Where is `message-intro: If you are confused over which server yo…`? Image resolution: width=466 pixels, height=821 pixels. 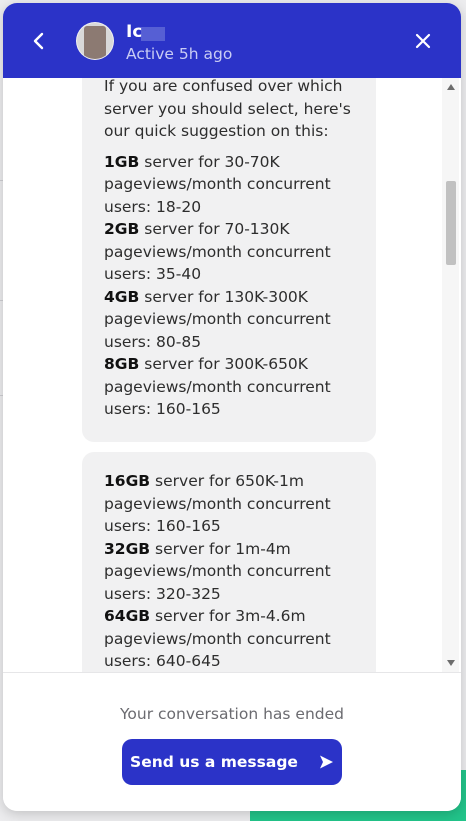 message-intro: If you are confused over which server yo… is located at coordinates (227, 109).